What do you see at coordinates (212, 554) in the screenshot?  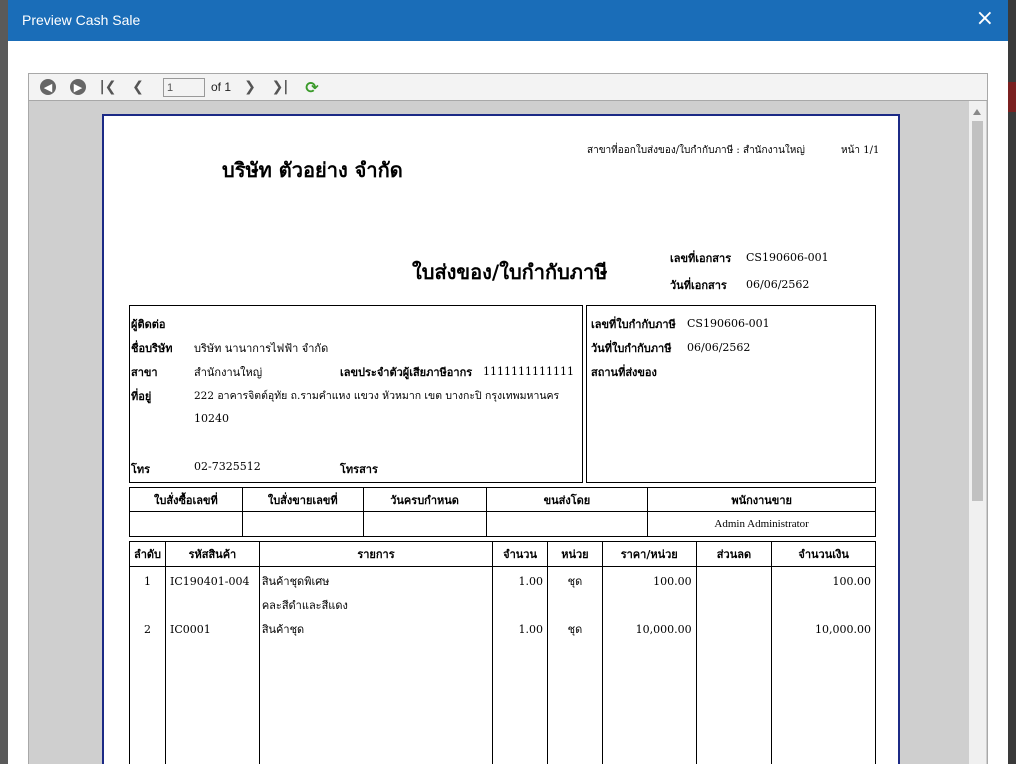 I see `col-code-header: รหัสสินค้า` at bounding box center [212, 554].